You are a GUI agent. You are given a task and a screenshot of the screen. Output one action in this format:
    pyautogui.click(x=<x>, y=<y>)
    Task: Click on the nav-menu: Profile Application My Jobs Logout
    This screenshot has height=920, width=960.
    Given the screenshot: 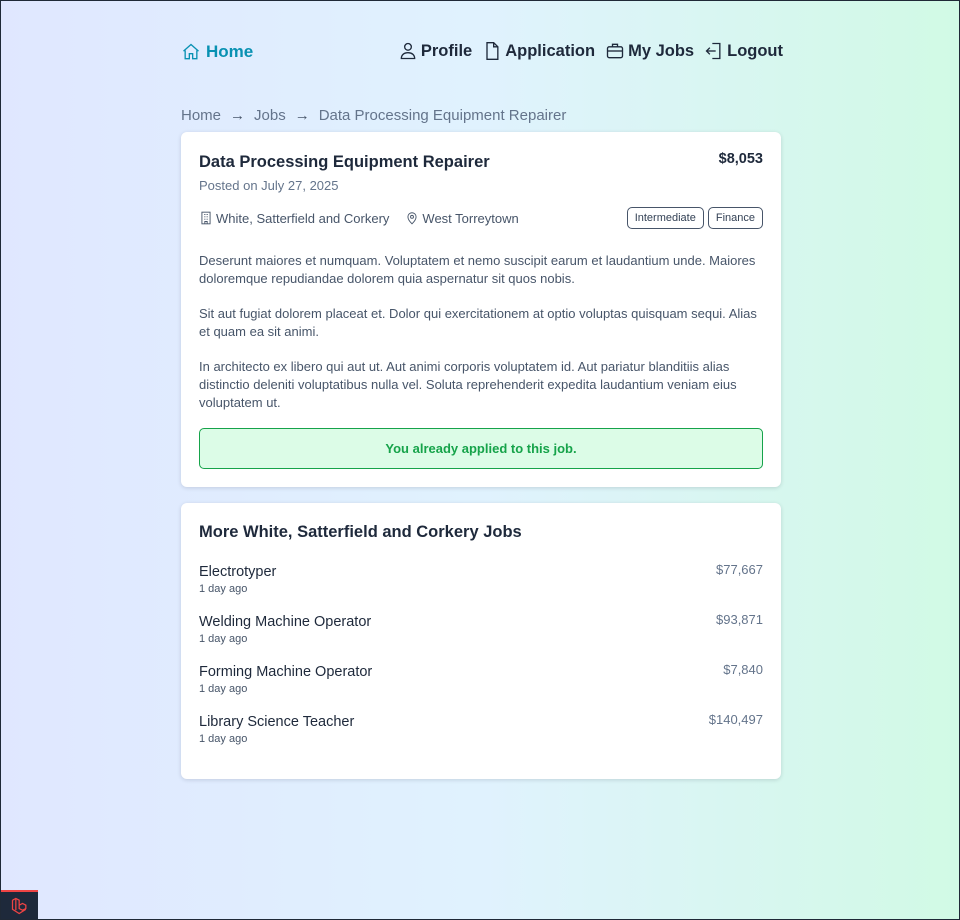 What is the action you would take?
    pyautogui.click(x=590, y=51)
    